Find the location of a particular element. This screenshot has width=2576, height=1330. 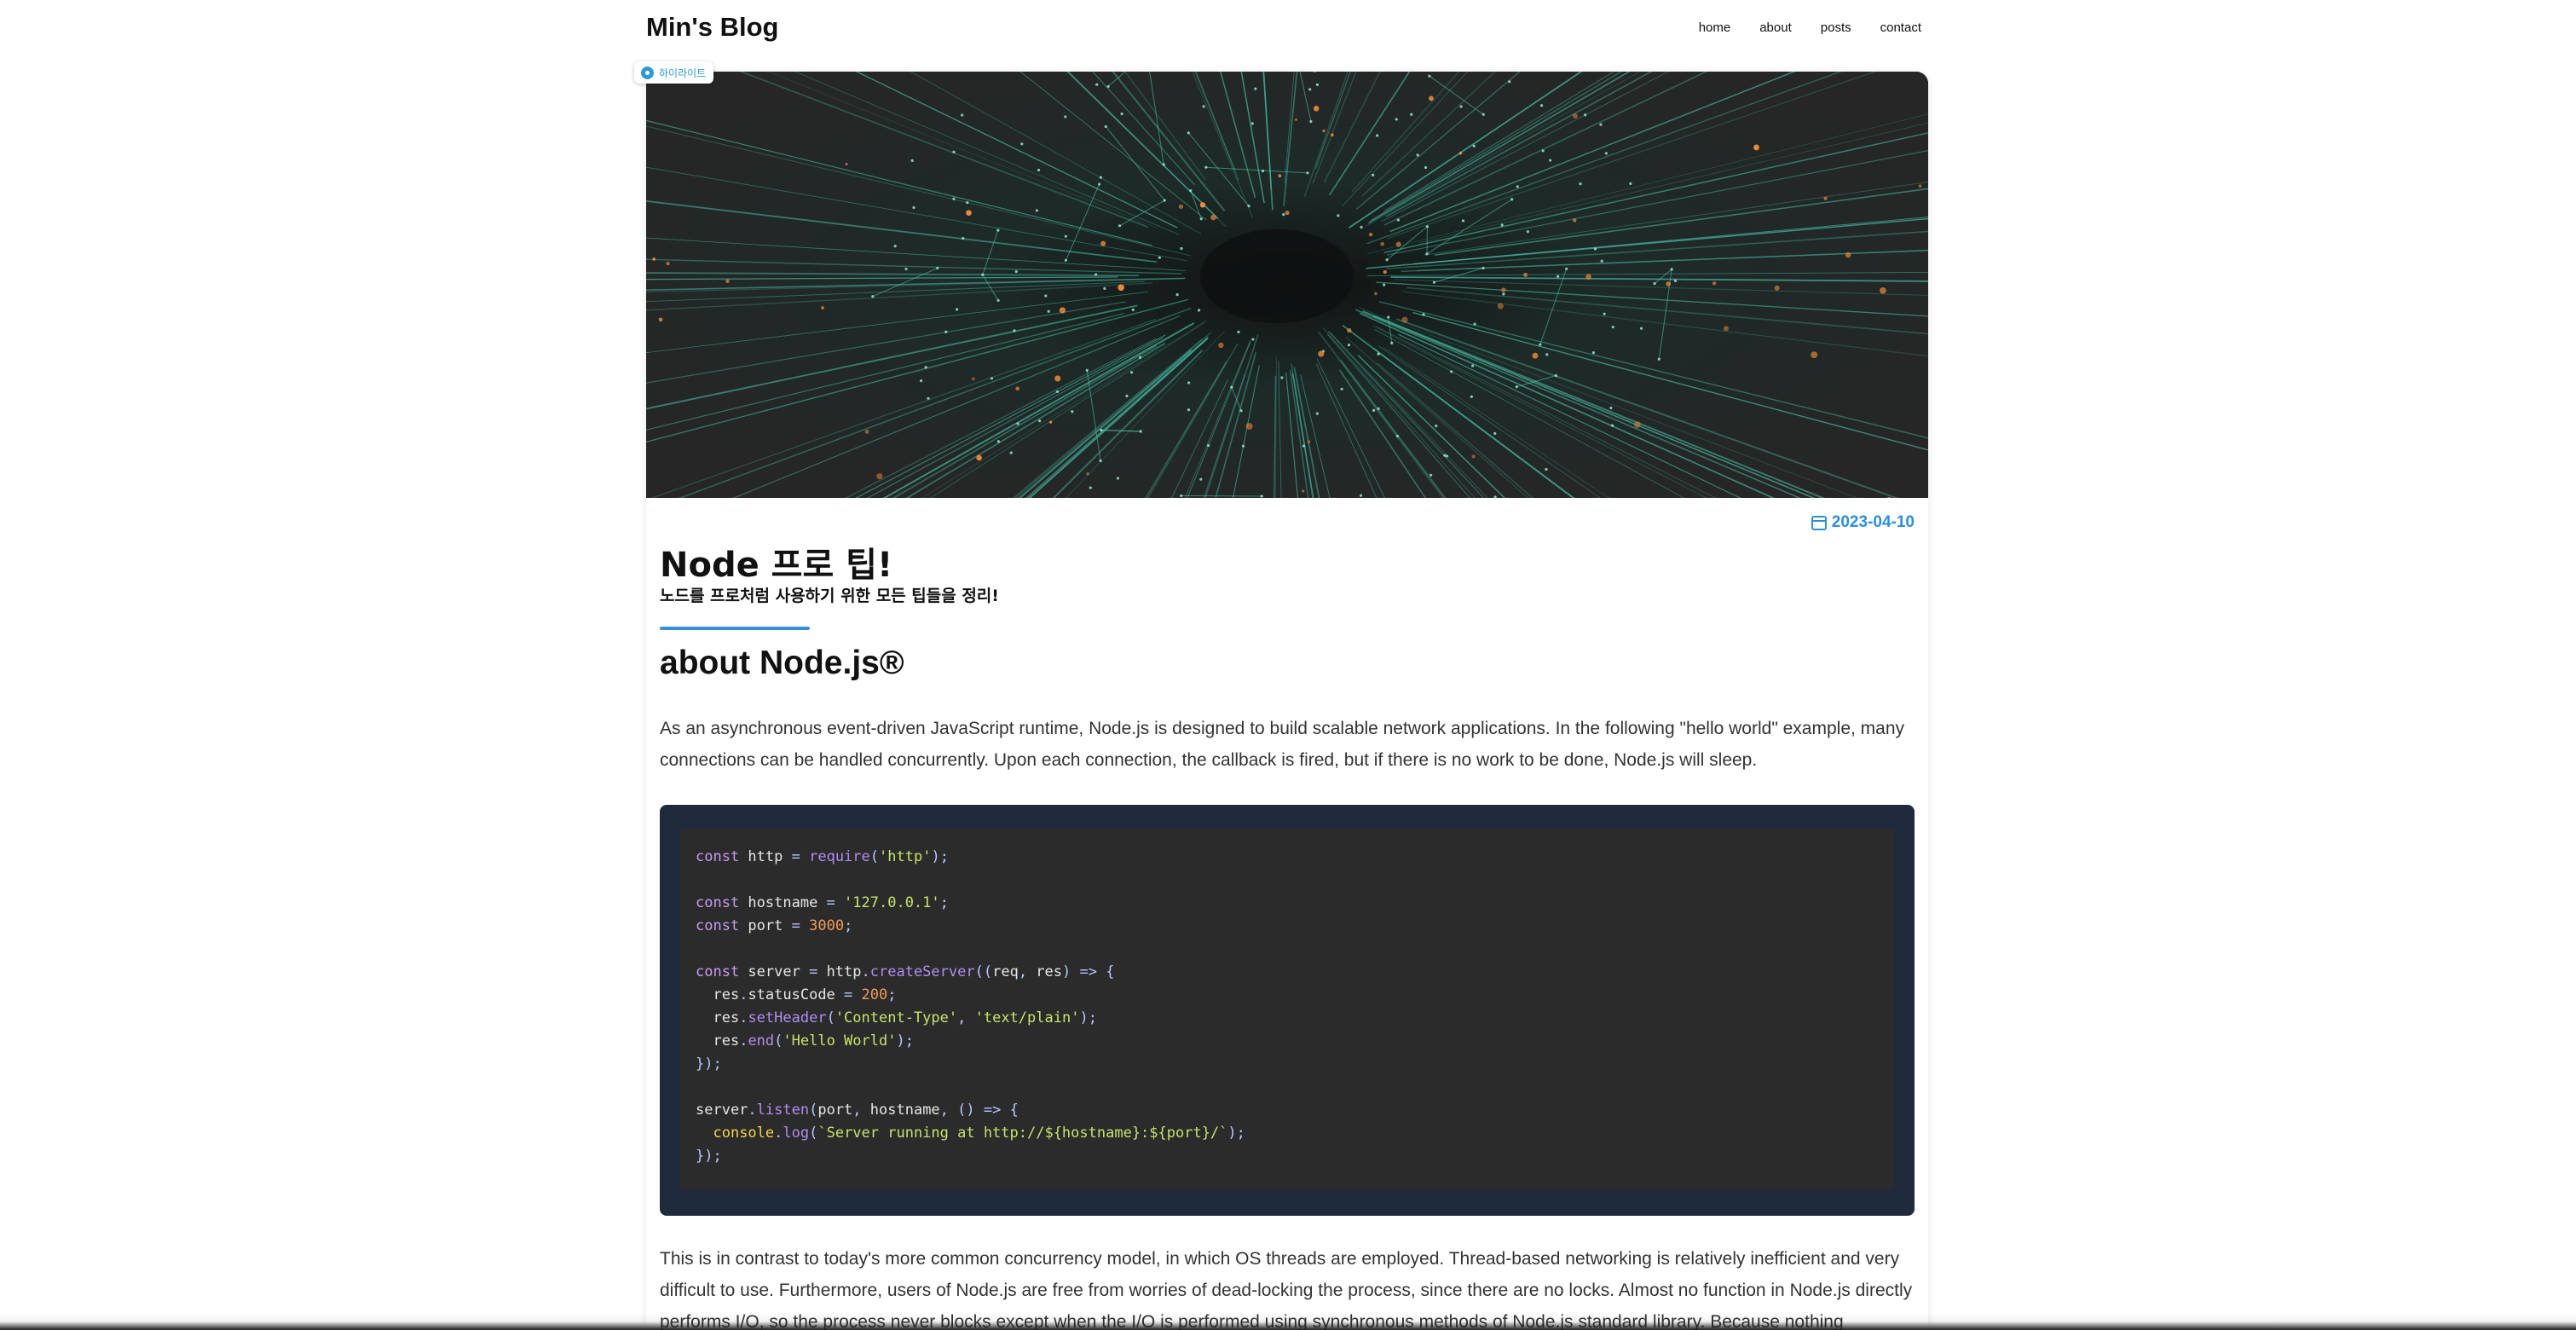

nav-contact-link: contact is located at coordinates (1900, 27).